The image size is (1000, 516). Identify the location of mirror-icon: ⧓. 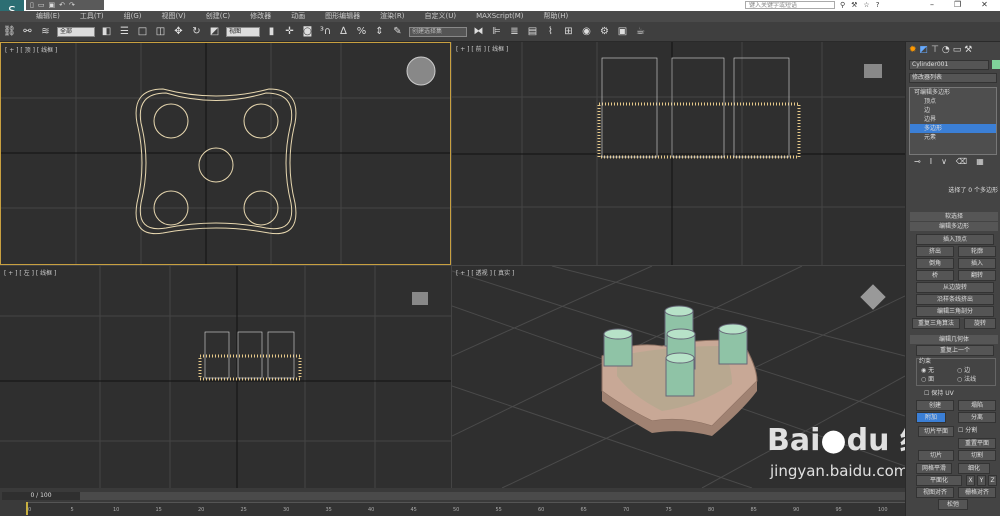
(478, 31).